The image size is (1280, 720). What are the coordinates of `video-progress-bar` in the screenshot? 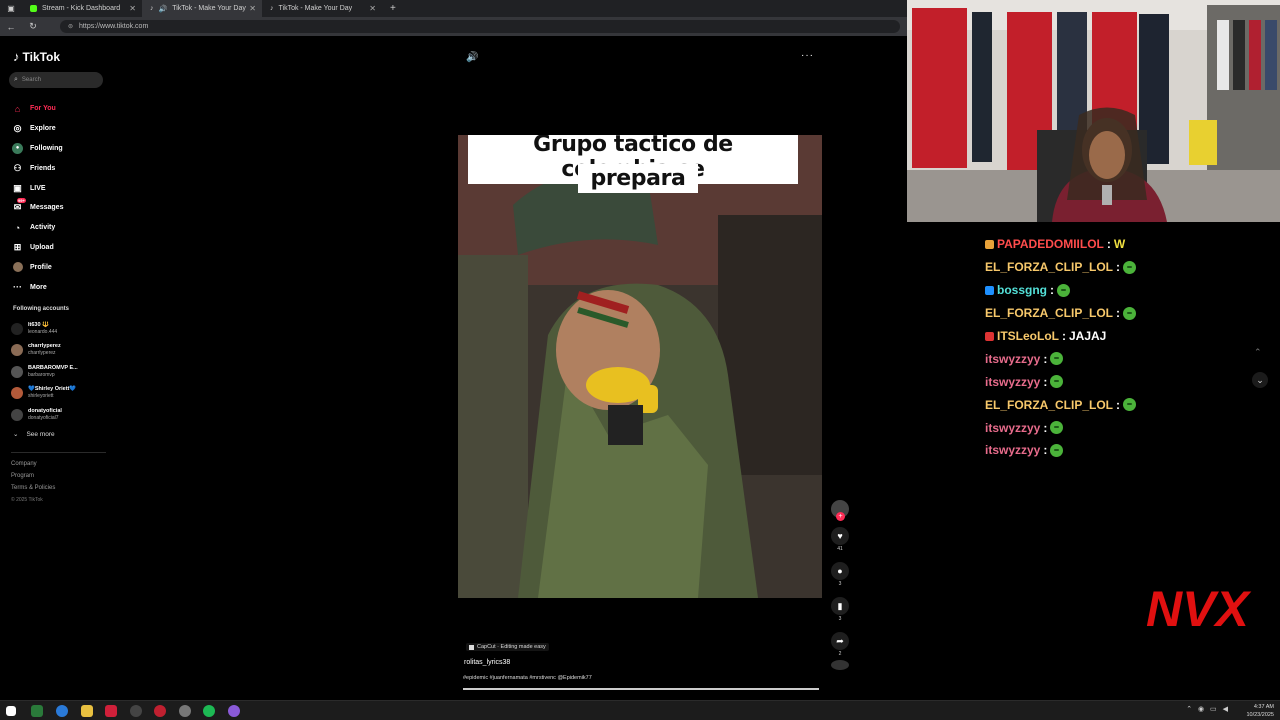 It's located at (641, 689).